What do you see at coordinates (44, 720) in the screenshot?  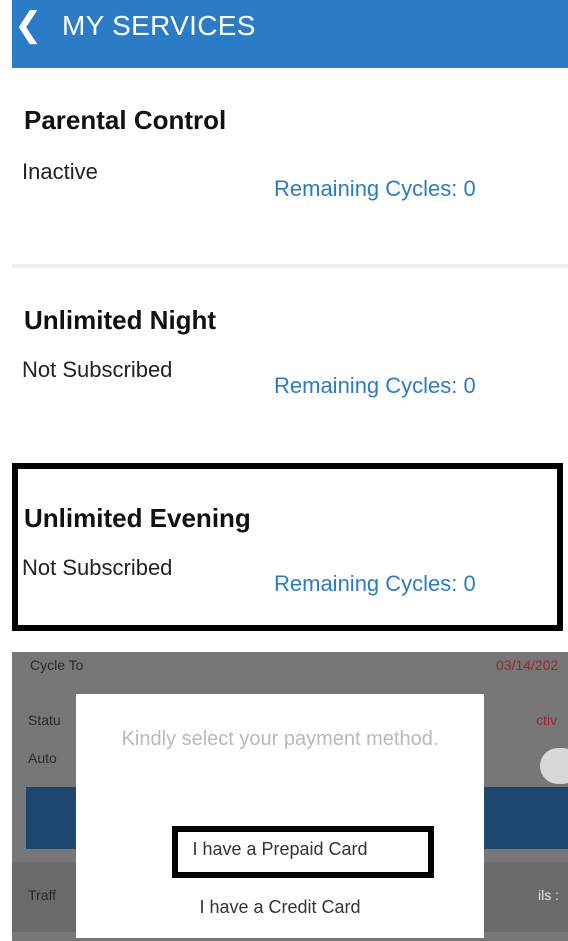 I see `status-label: Statu` at bounding box center [44, 720].